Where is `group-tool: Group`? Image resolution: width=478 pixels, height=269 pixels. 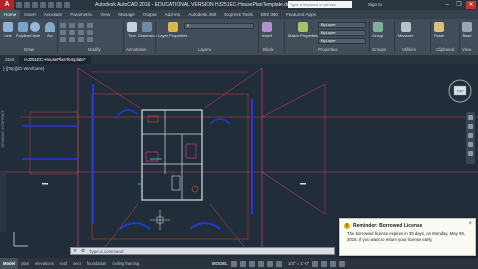 group-tool: Group is located at coordinates (377, 30).